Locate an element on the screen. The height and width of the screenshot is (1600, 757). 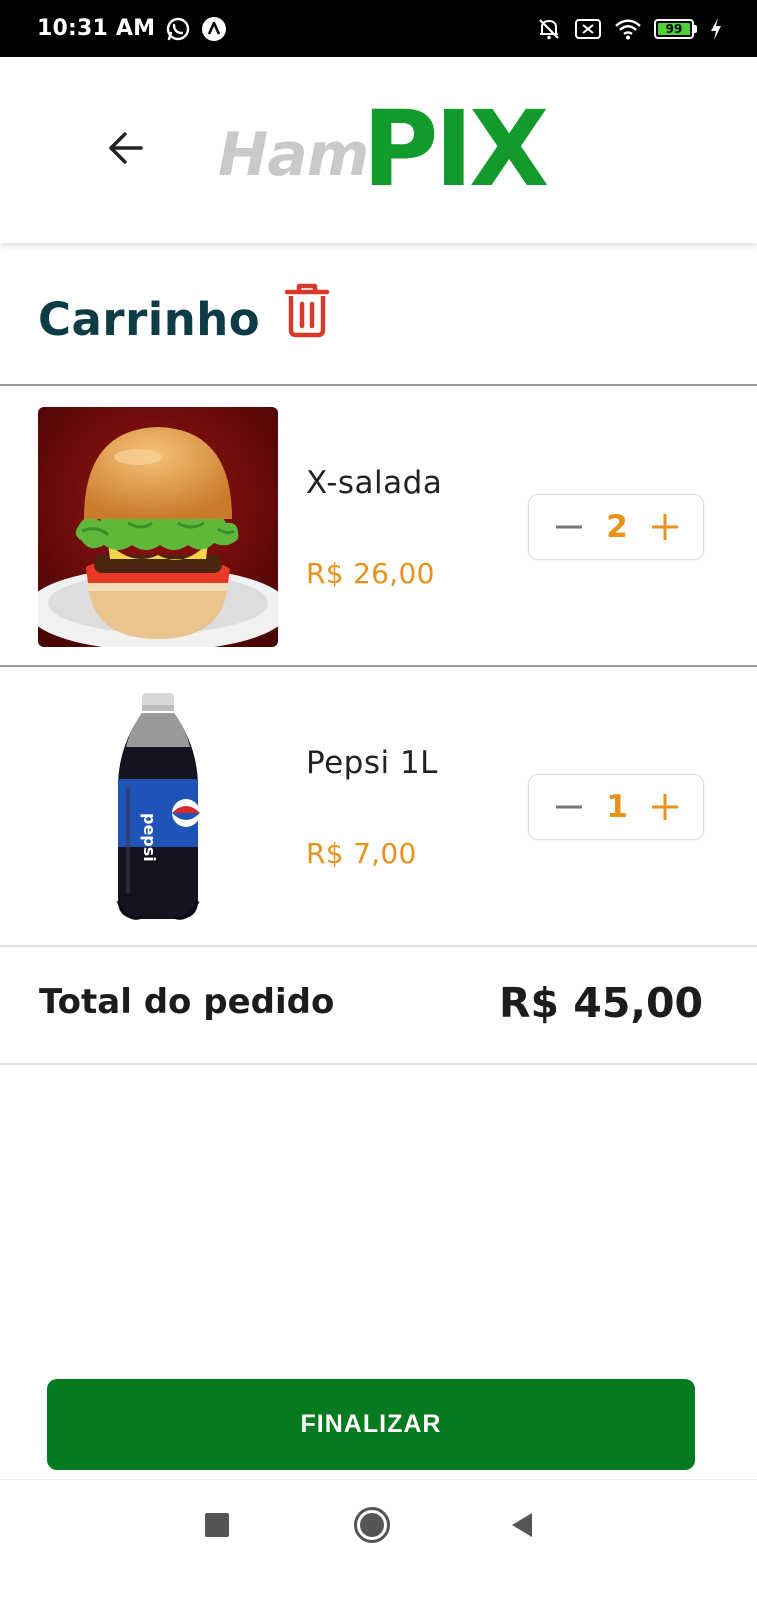
item-price: R$ 7,00 is located at coordinates (361, 853).